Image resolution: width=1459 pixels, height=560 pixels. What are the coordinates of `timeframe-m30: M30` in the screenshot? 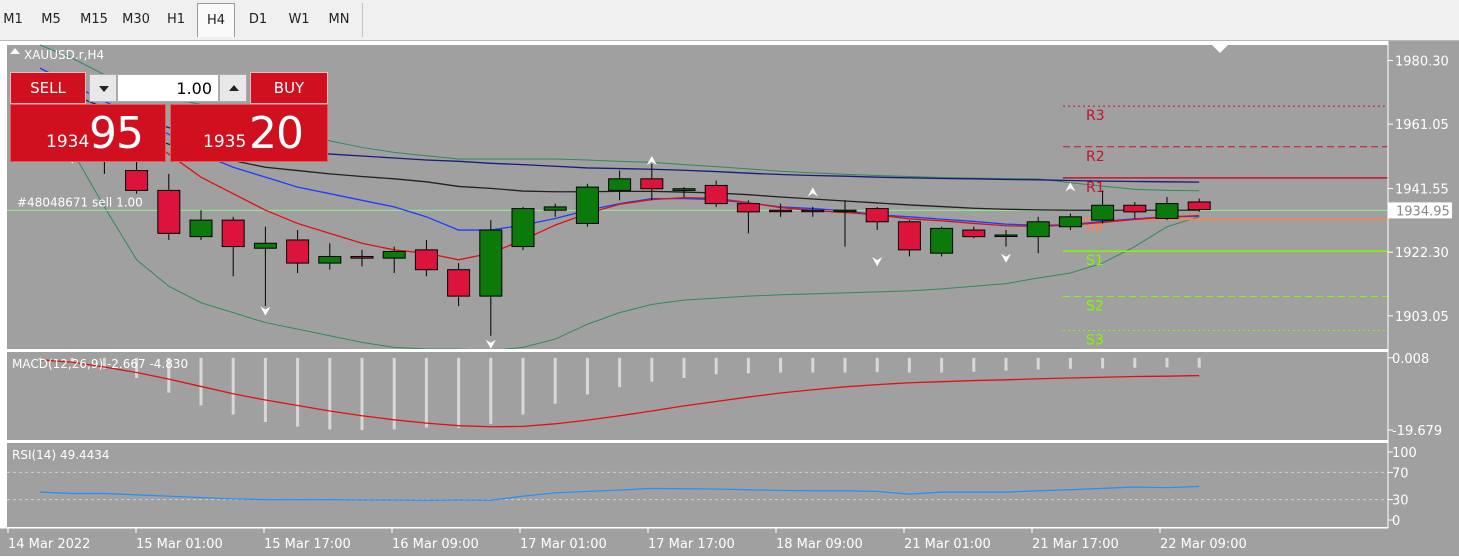 It's located at (136, 20).